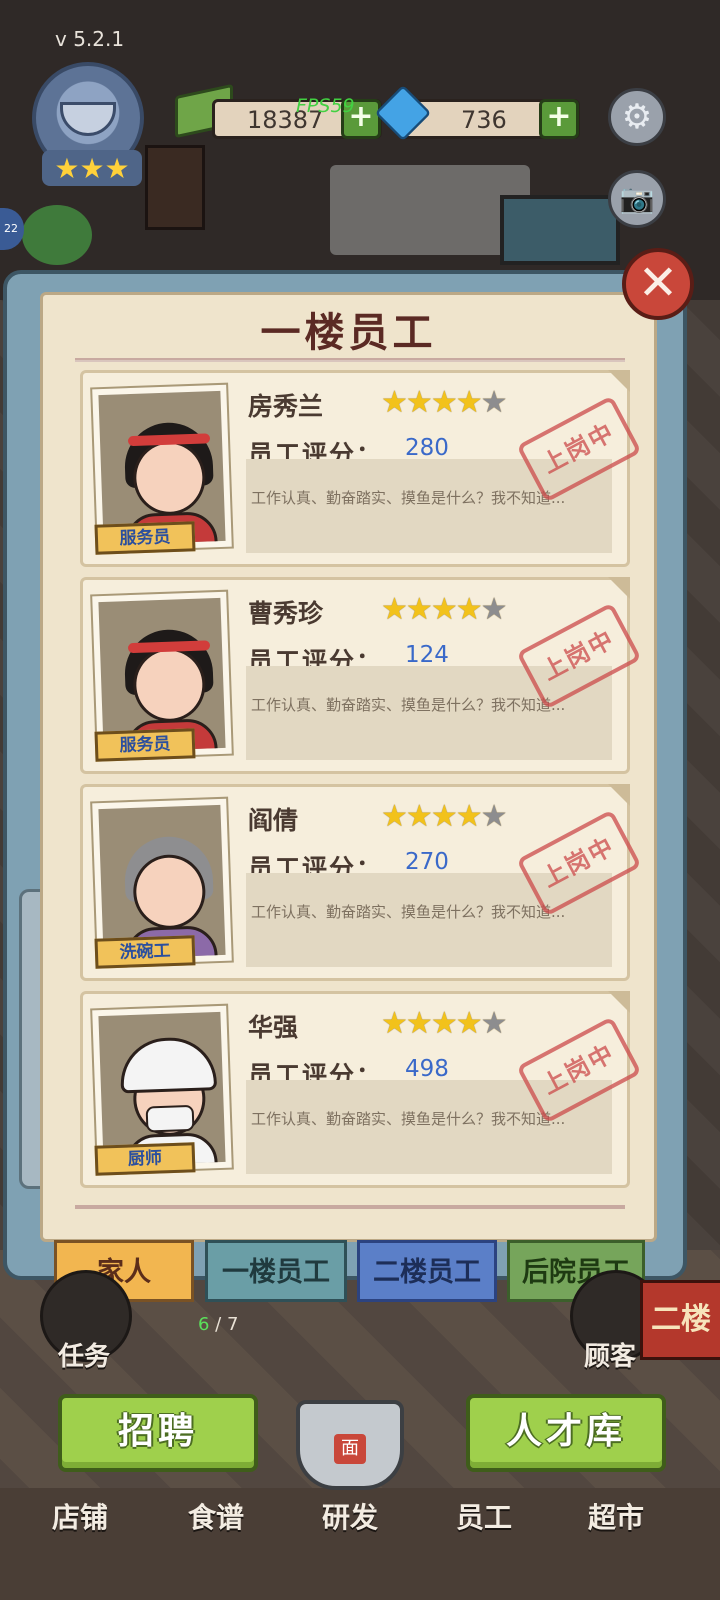  I want to click on employee-name: 曹秀珍, so click(286, 613).